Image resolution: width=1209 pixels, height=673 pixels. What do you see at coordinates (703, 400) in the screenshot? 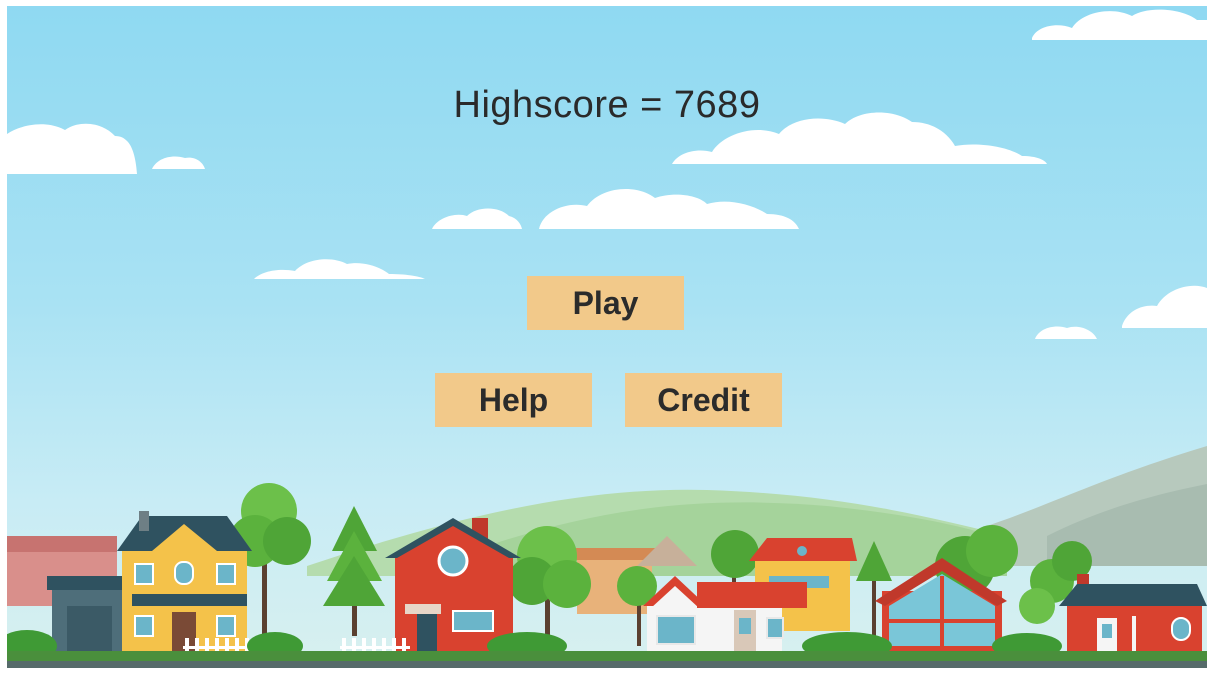
I see `credit-button: Credit` at bounding box center [703, 400].